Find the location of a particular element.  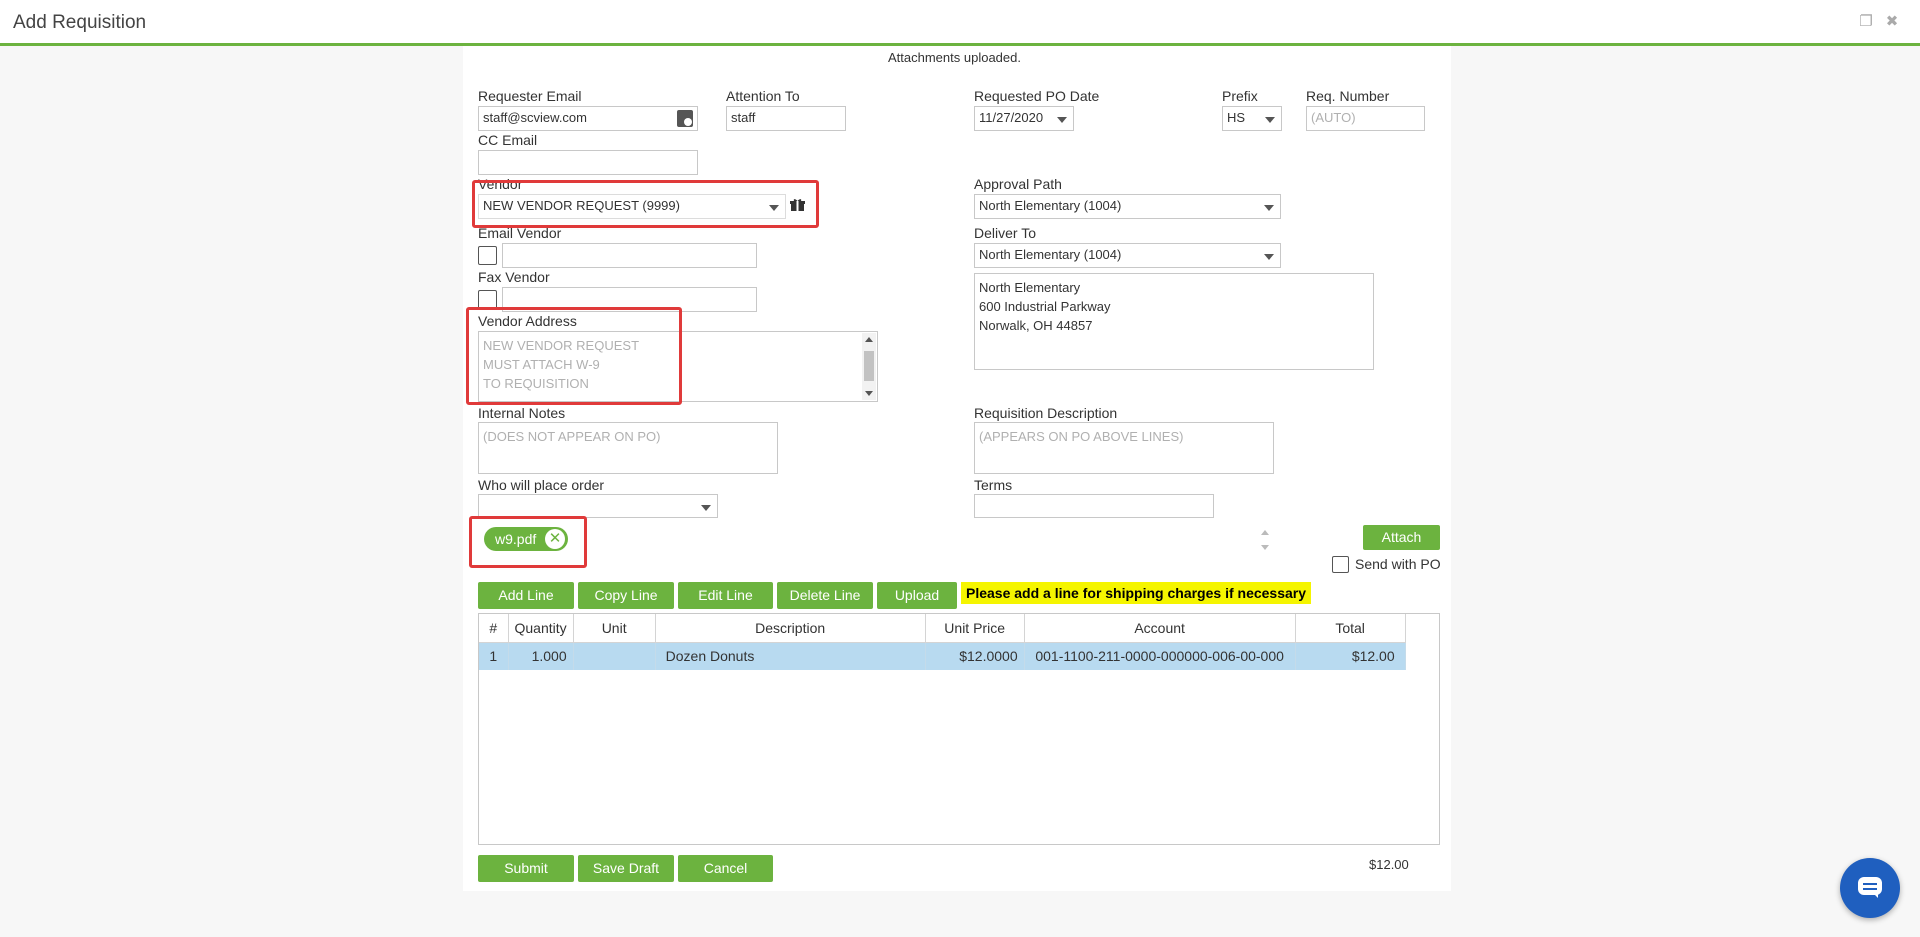

email-vendor-field is located at coordinates (629, 255).